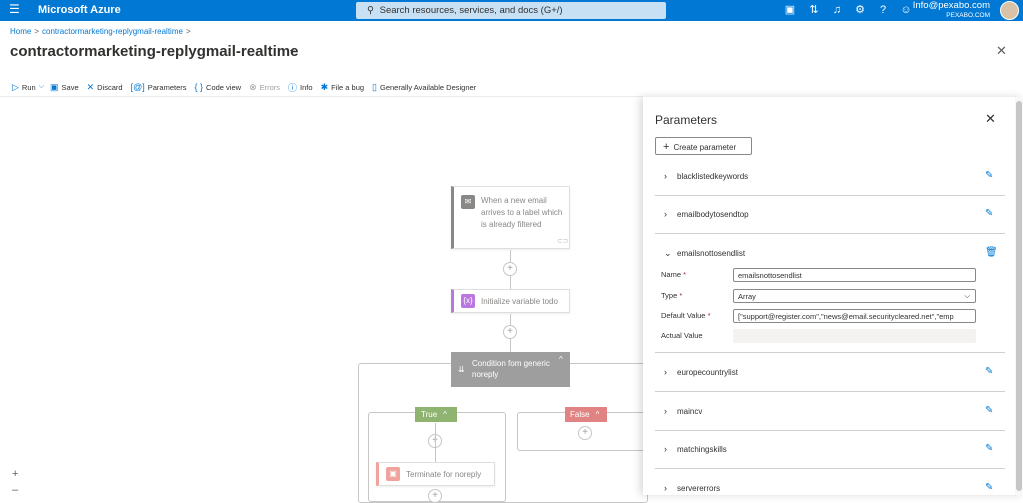 This screenshot has width=1023, height=503. What do you see at coordinates (967, 295) in the screenshot?
I see `chevron-down-icon: ⌵` at bounding box center [967, 295].